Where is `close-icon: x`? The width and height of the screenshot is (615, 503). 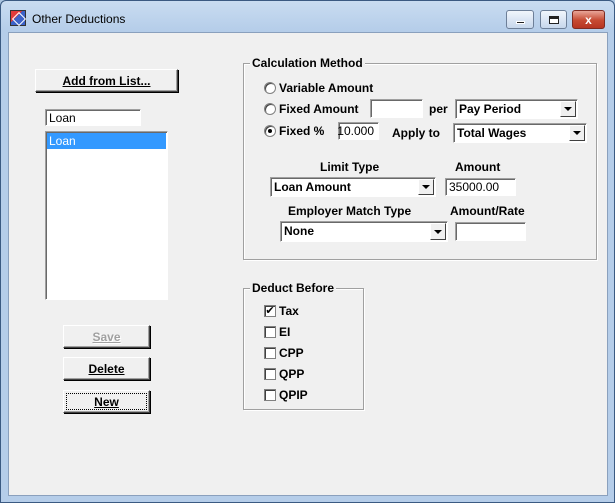 close-icon: x is located at coordinates (588, 19).